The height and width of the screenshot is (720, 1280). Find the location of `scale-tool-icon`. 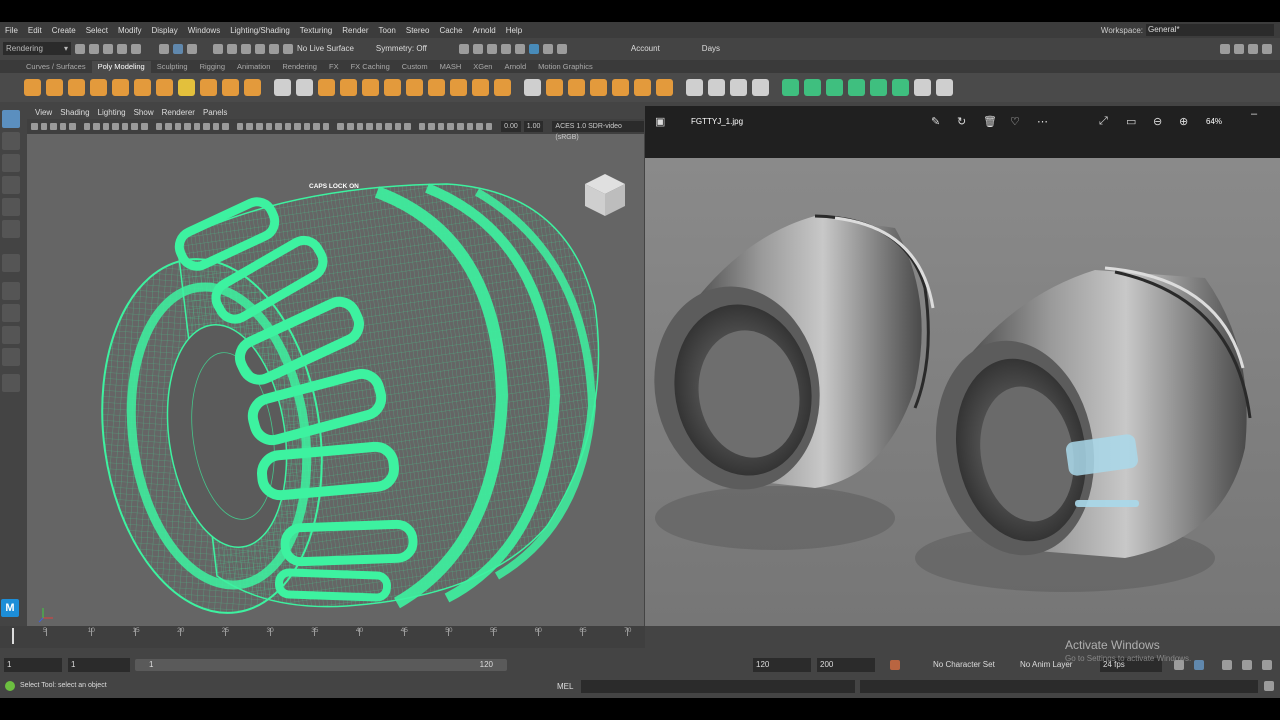

scale-tool-icon is located at coordinates (11, 229).